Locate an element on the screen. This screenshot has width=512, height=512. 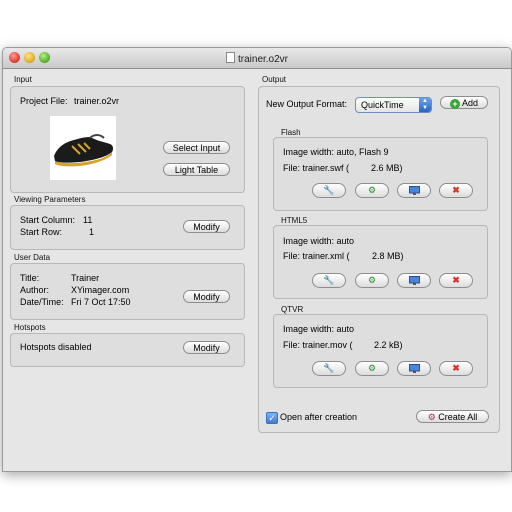
select-arrows-icon: ▲ ▼ is located at coordinates (425, 105).